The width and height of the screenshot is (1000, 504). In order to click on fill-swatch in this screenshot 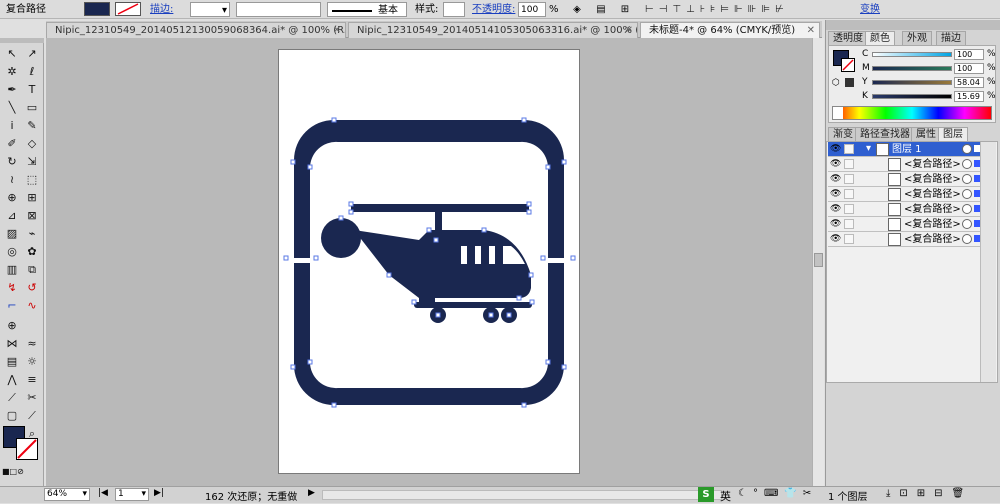, I will do `click(97, 9)`.